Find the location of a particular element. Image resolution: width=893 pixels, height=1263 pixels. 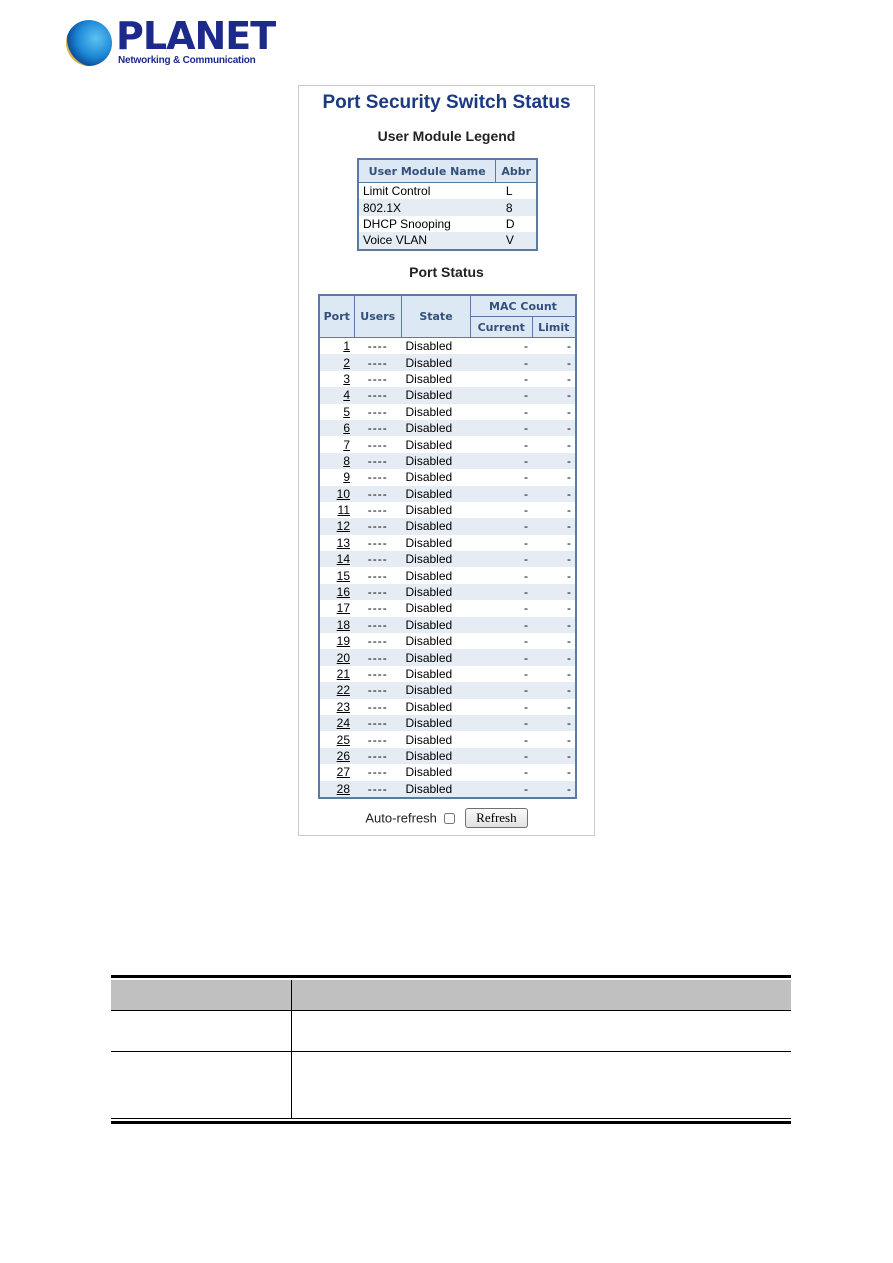

port-link: 28 is located at coordinates (343, 789).